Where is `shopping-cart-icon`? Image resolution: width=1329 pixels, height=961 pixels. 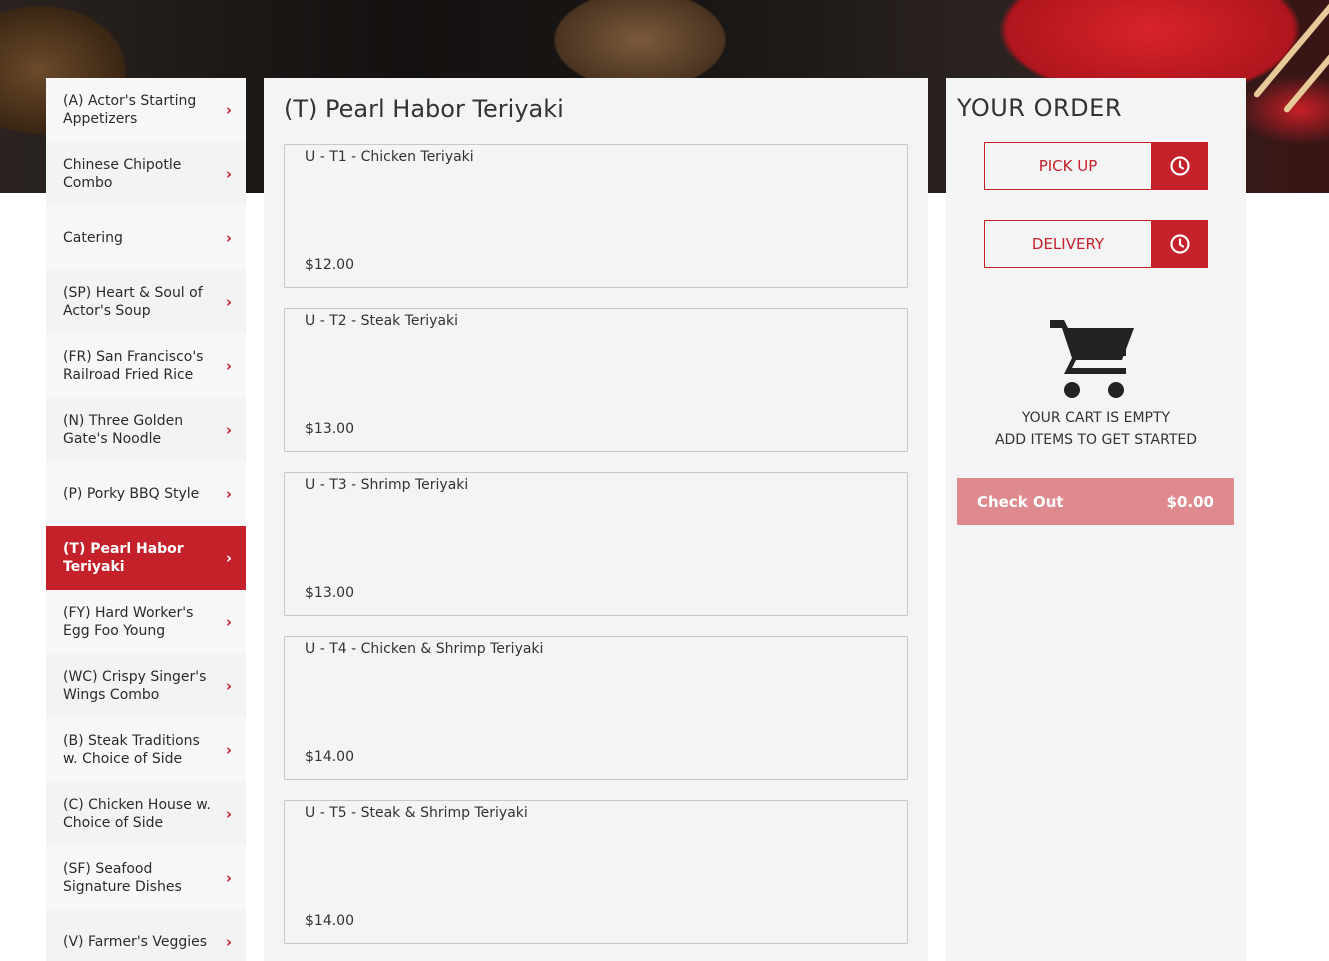
shopping-cart-icon is located at coordinates (1092, 359).